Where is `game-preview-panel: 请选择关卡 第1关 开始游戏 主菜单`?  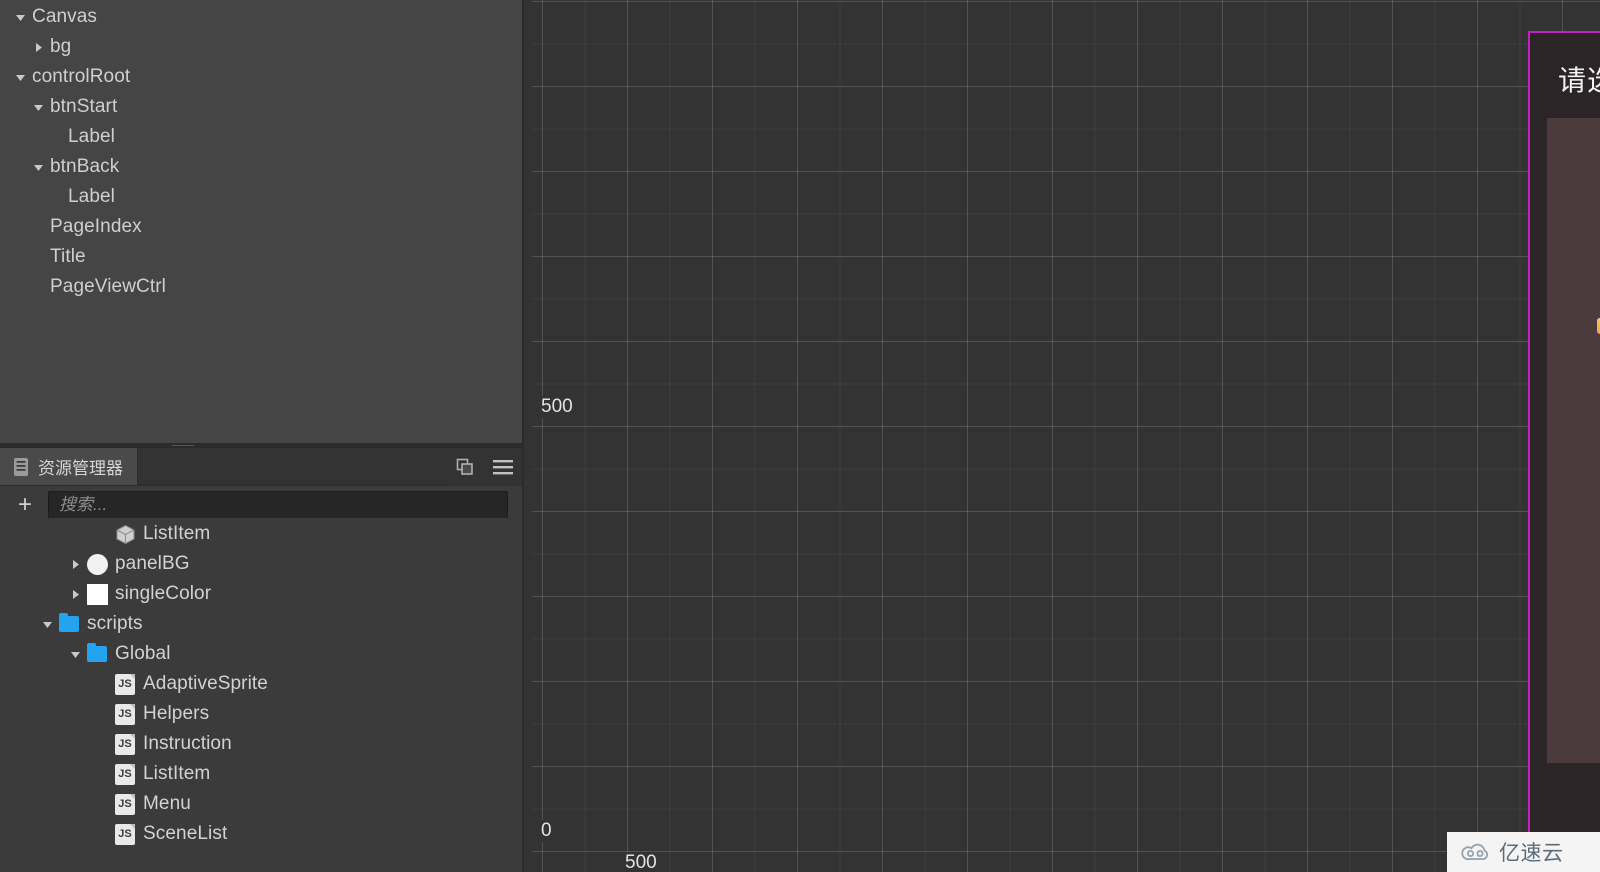 game-preview-panel: 请选择关卡 第1关 开始游戏 主菜单 is located at coordinates (1564, 437).